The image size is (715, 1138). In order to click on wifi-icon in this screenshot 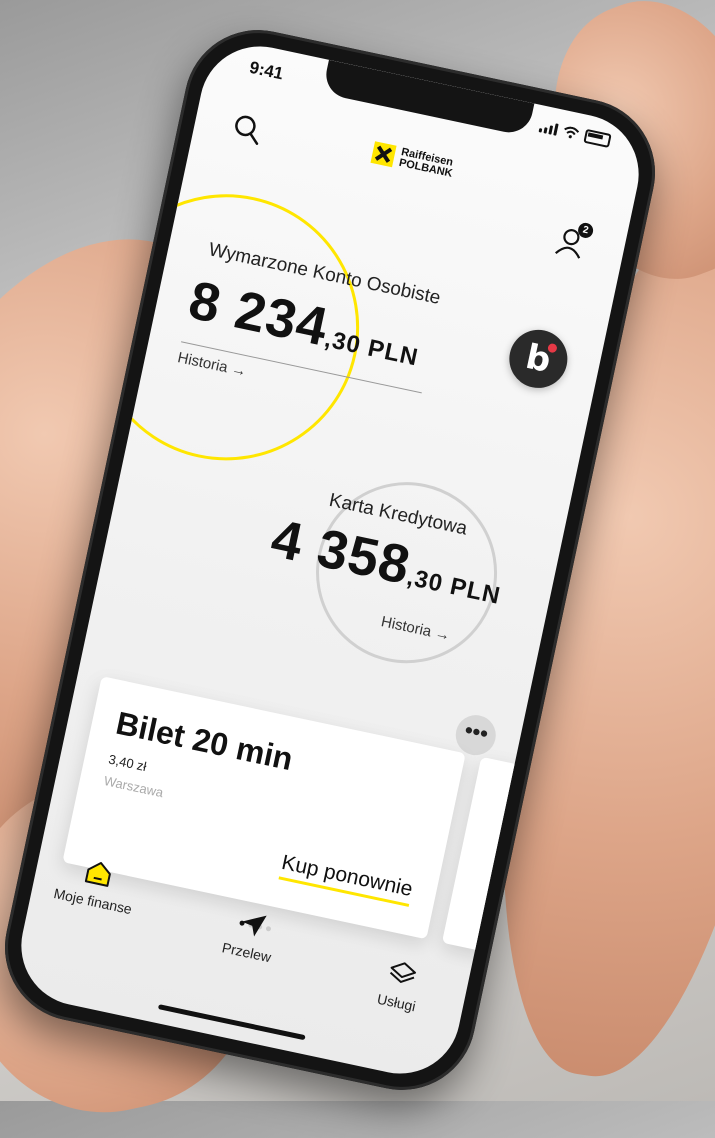, I will do `click(572, 132)`.